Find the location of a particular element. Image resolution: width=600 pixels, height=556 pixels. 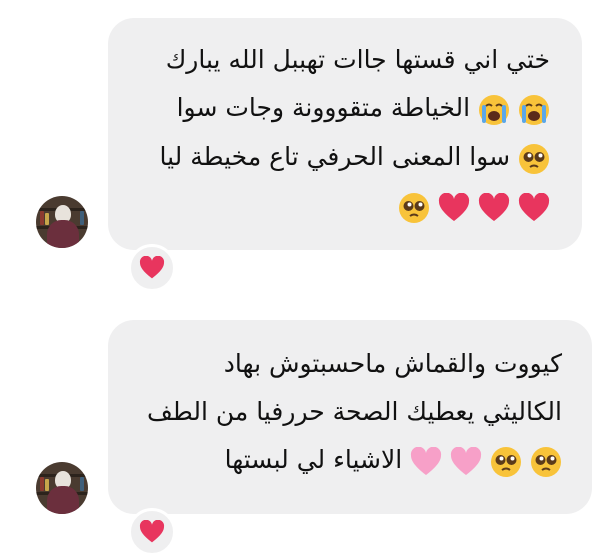

message-line-with-emoji: سوا المعنى الحرفي تاع مخيطة ليا is located at coordinates (338, 157).